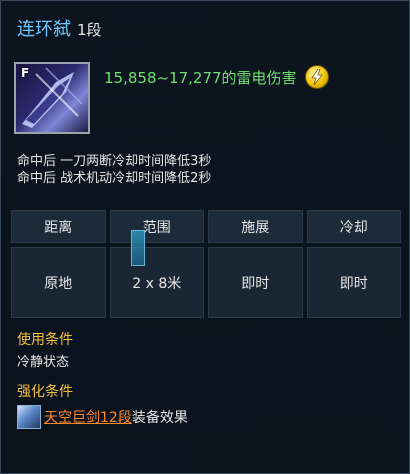 The image size is (410, 474). What do you see at coordinates (29, 417) in the screenshot?
I see `set-item-icon` at bounding box center [29, 417].